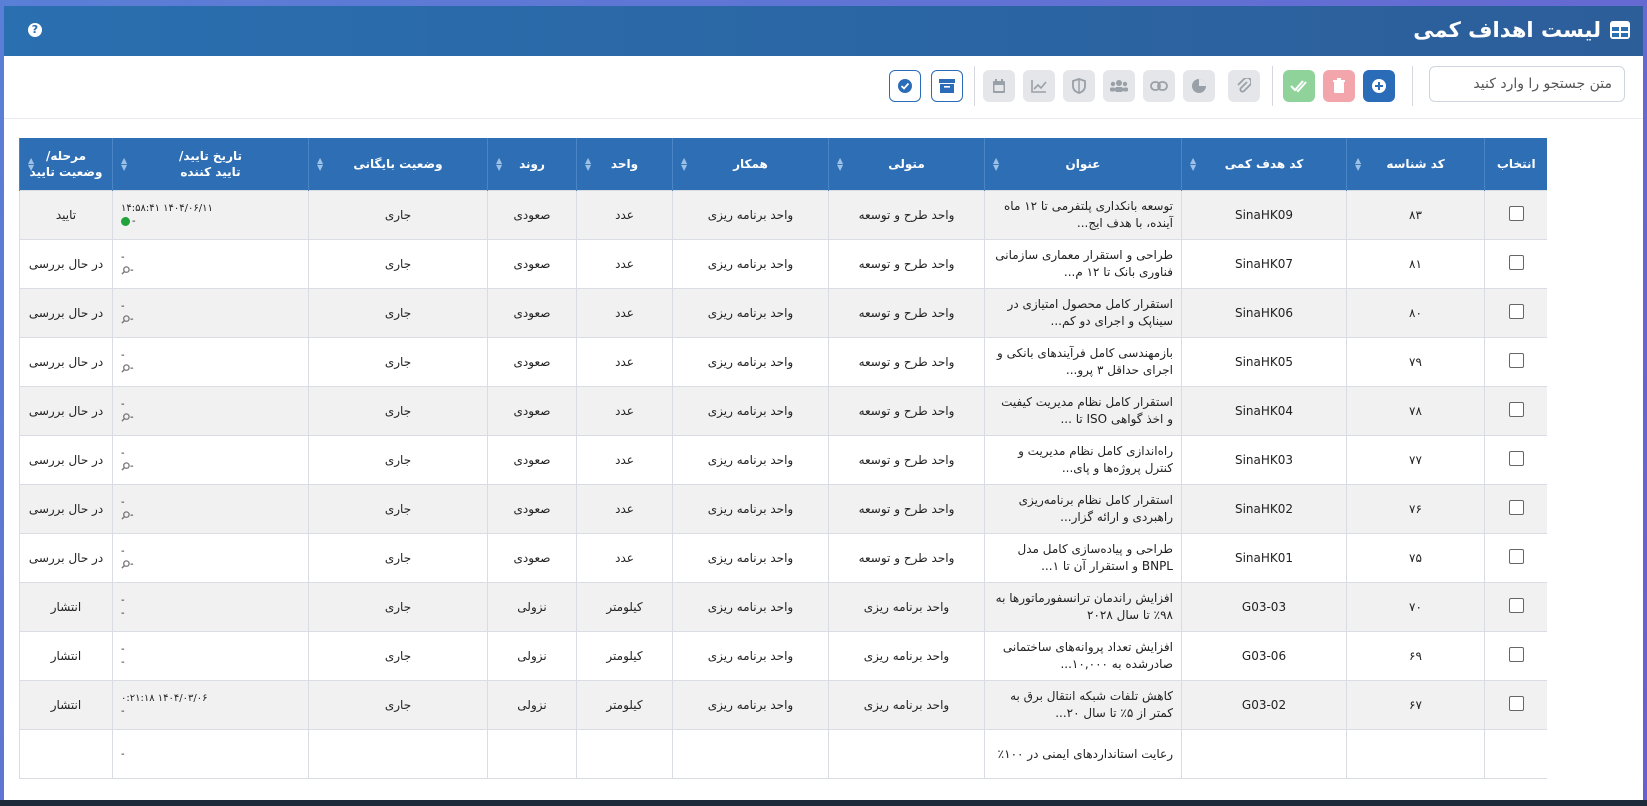 This screenshot has height=806, width=1647. I want to click on help-icon: ?, so click(35, 30).